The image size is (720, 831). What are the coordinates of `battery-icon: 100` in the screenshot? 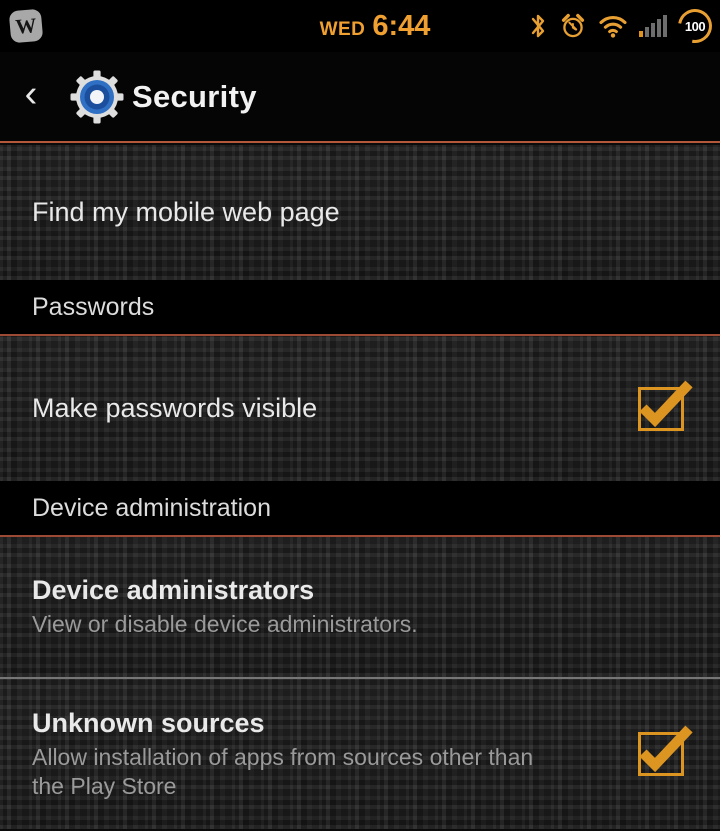 It's located at (695, 26).